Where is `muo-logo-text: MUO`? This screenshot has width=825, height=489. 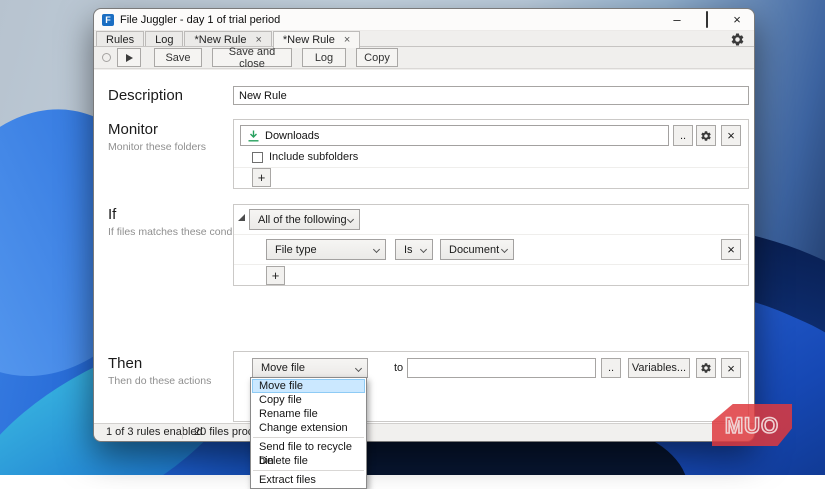 muo-logo-text: MUO is located at coordinates (752, 425).